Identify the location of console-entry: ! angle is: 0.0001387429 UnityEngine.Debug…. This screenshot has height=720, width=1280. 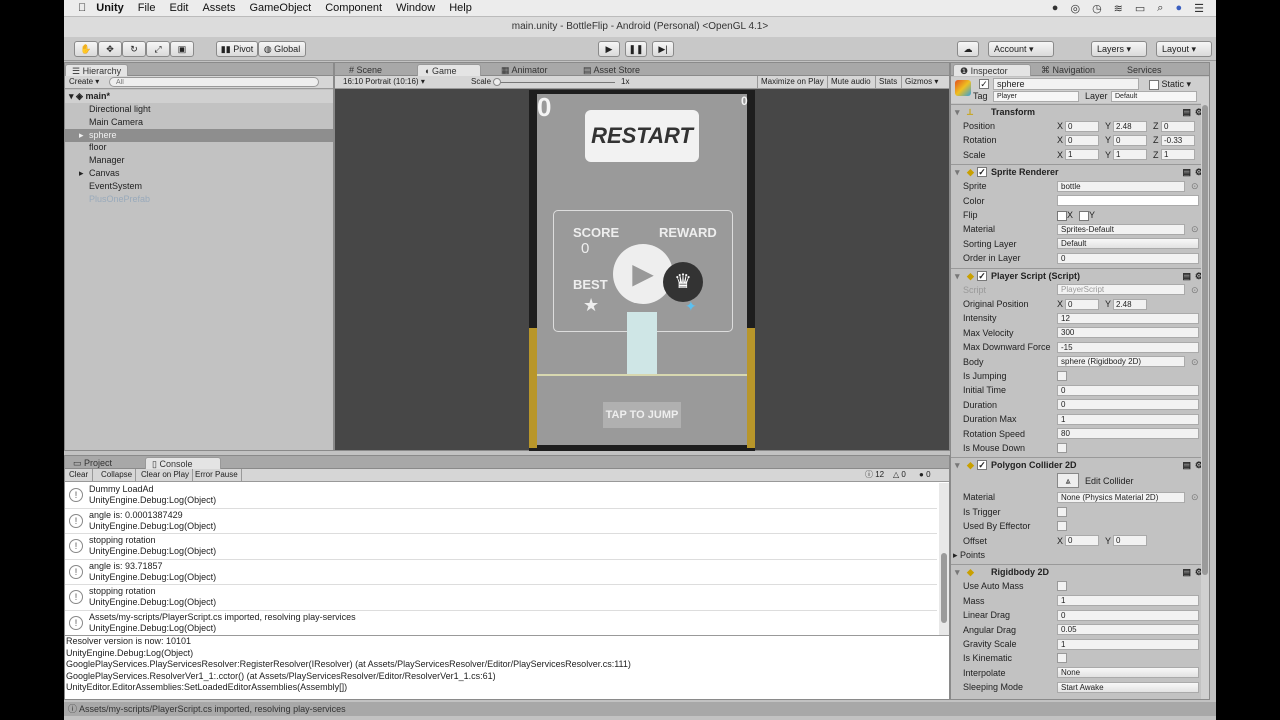
(501, 522).